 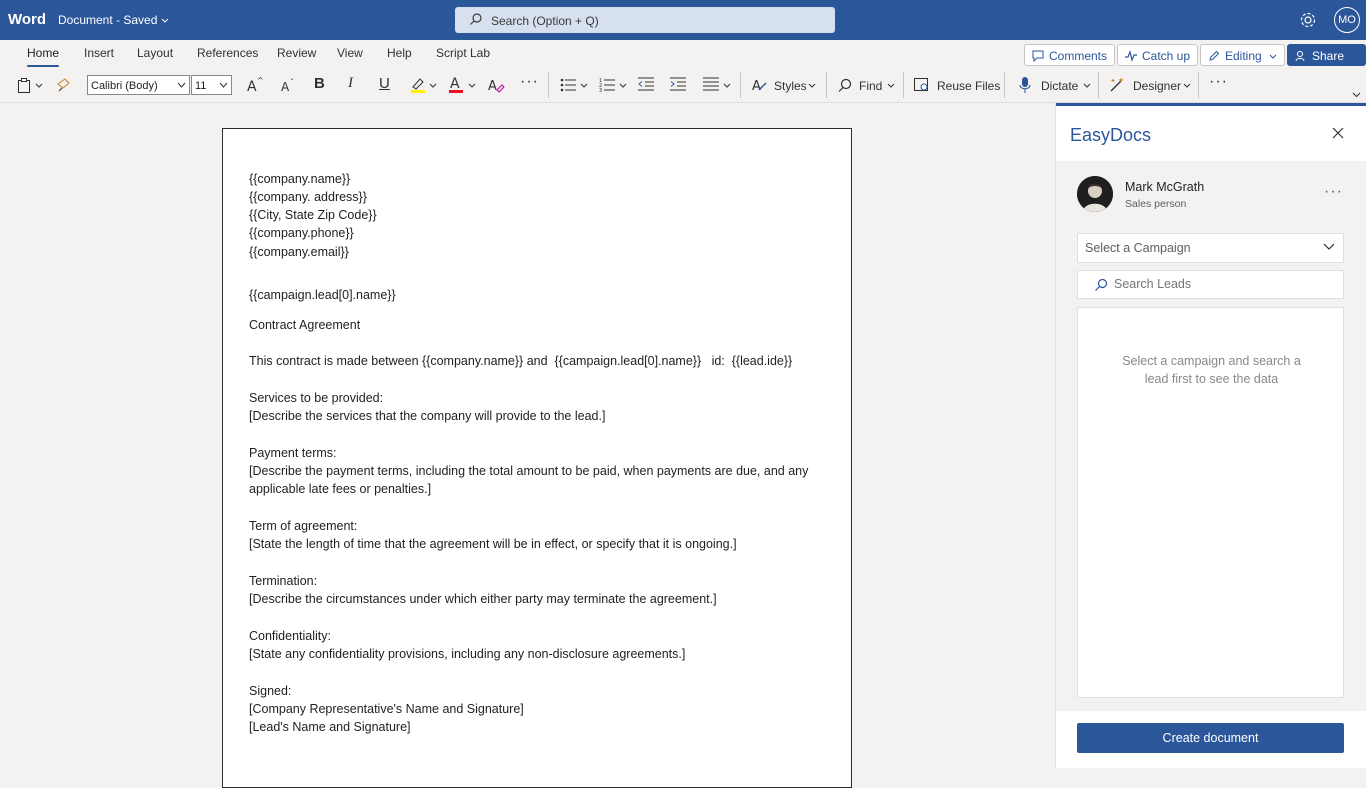 I want to click on shrink-font-icon: Aˇ, so click(x=289, y=86).